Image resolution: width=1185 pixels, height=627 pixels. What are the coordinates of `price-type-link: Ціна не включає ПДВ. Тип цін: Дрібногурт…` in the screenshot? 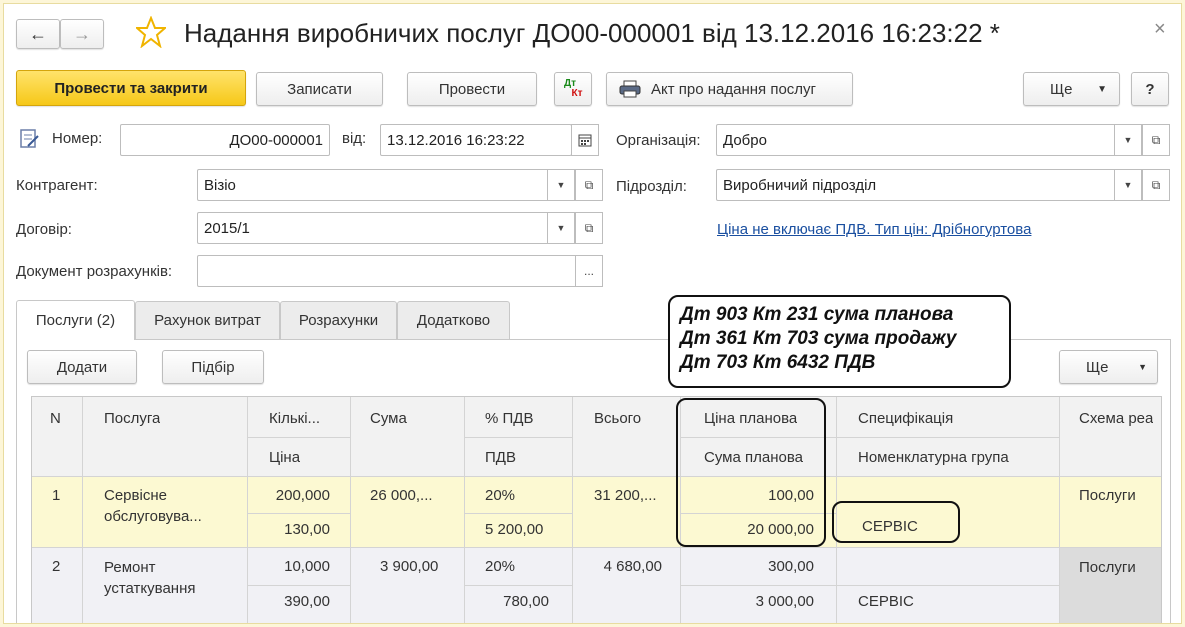 It's located at (874, 229).